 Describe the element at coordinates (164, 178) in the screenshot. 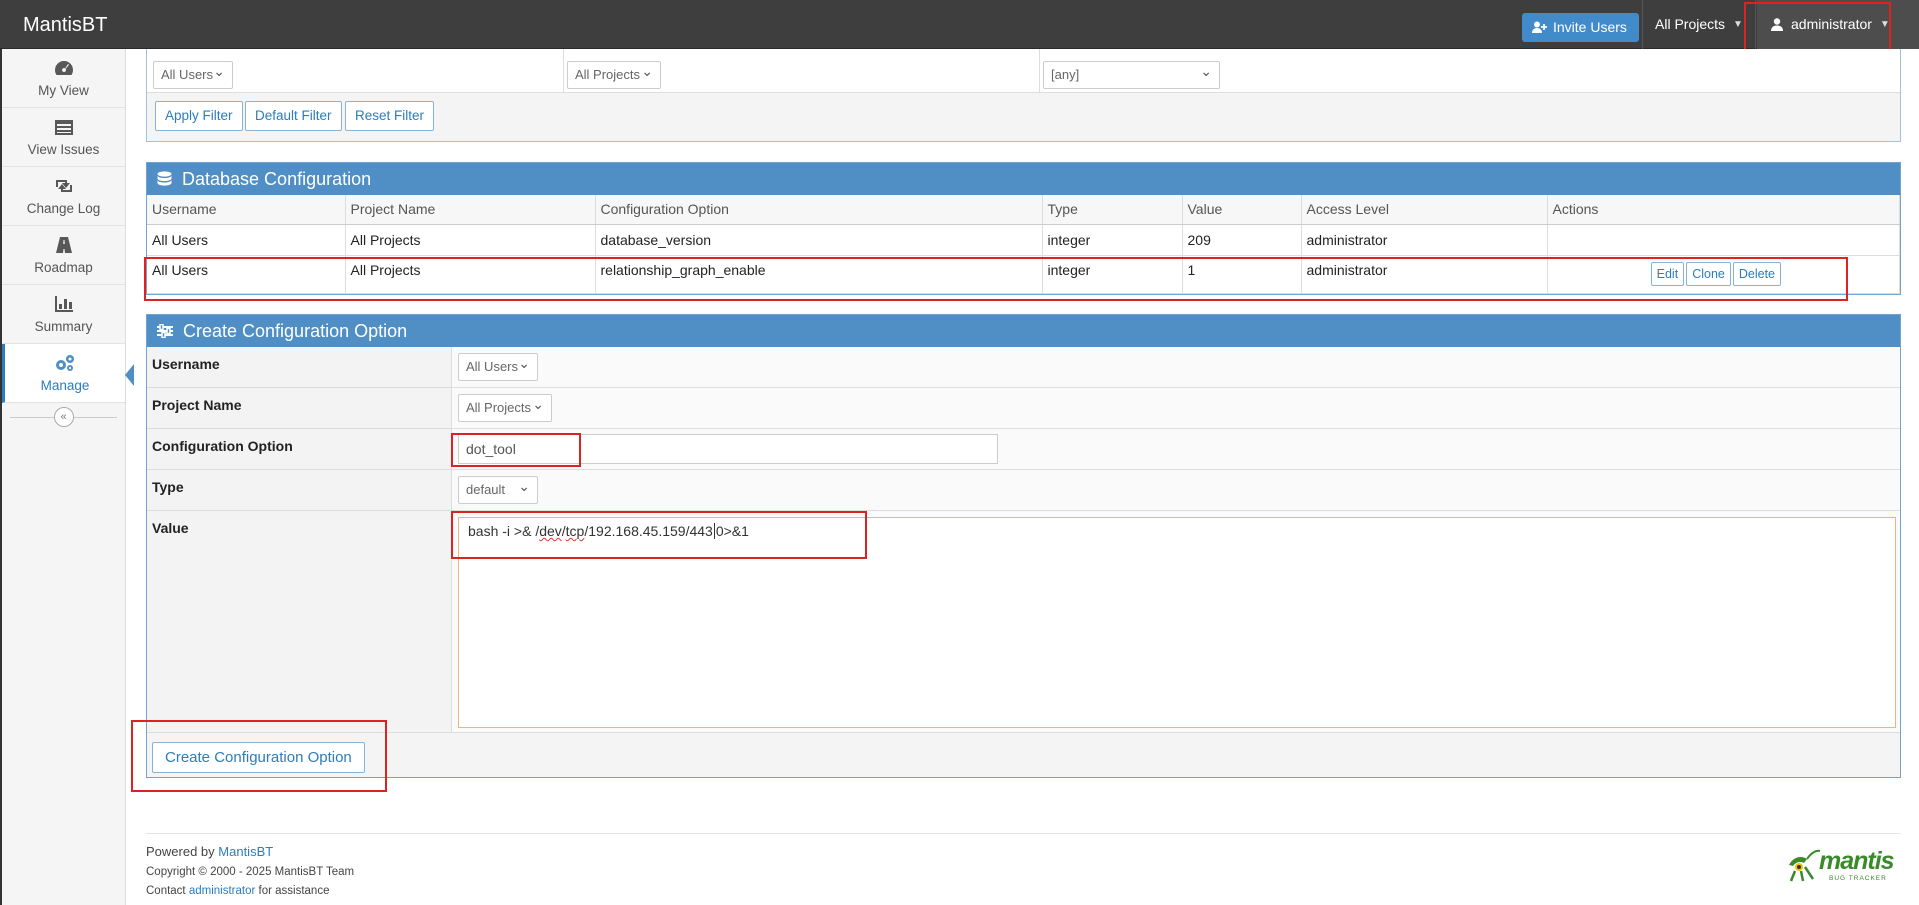

I see `database-icon` at that location.